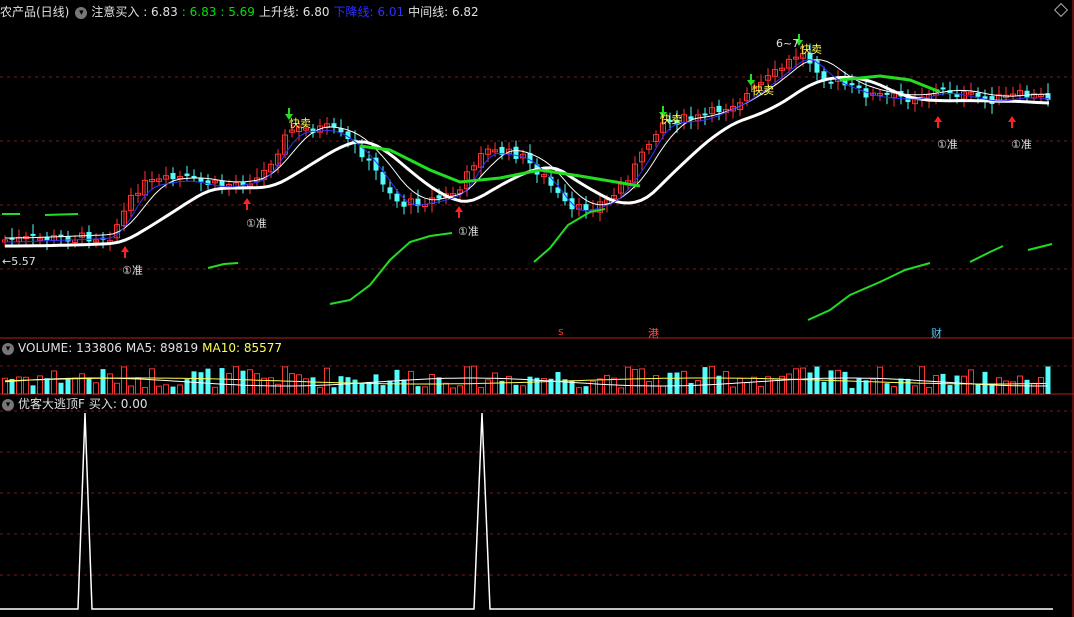 This screenshot has width=1074, height=617. Describe the element at coordinates (526, 380) in the screenshot. I see `volume-bars` at that location.